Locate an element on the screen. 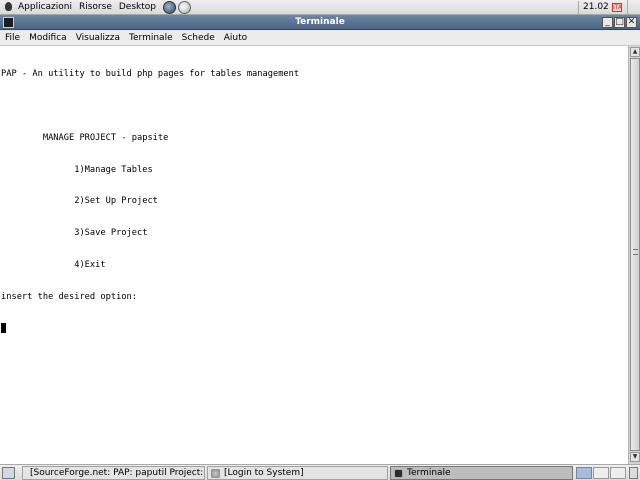 This screenshot has height=480, width=640. gnome-foot-icon is located at coordinates (9, 7).